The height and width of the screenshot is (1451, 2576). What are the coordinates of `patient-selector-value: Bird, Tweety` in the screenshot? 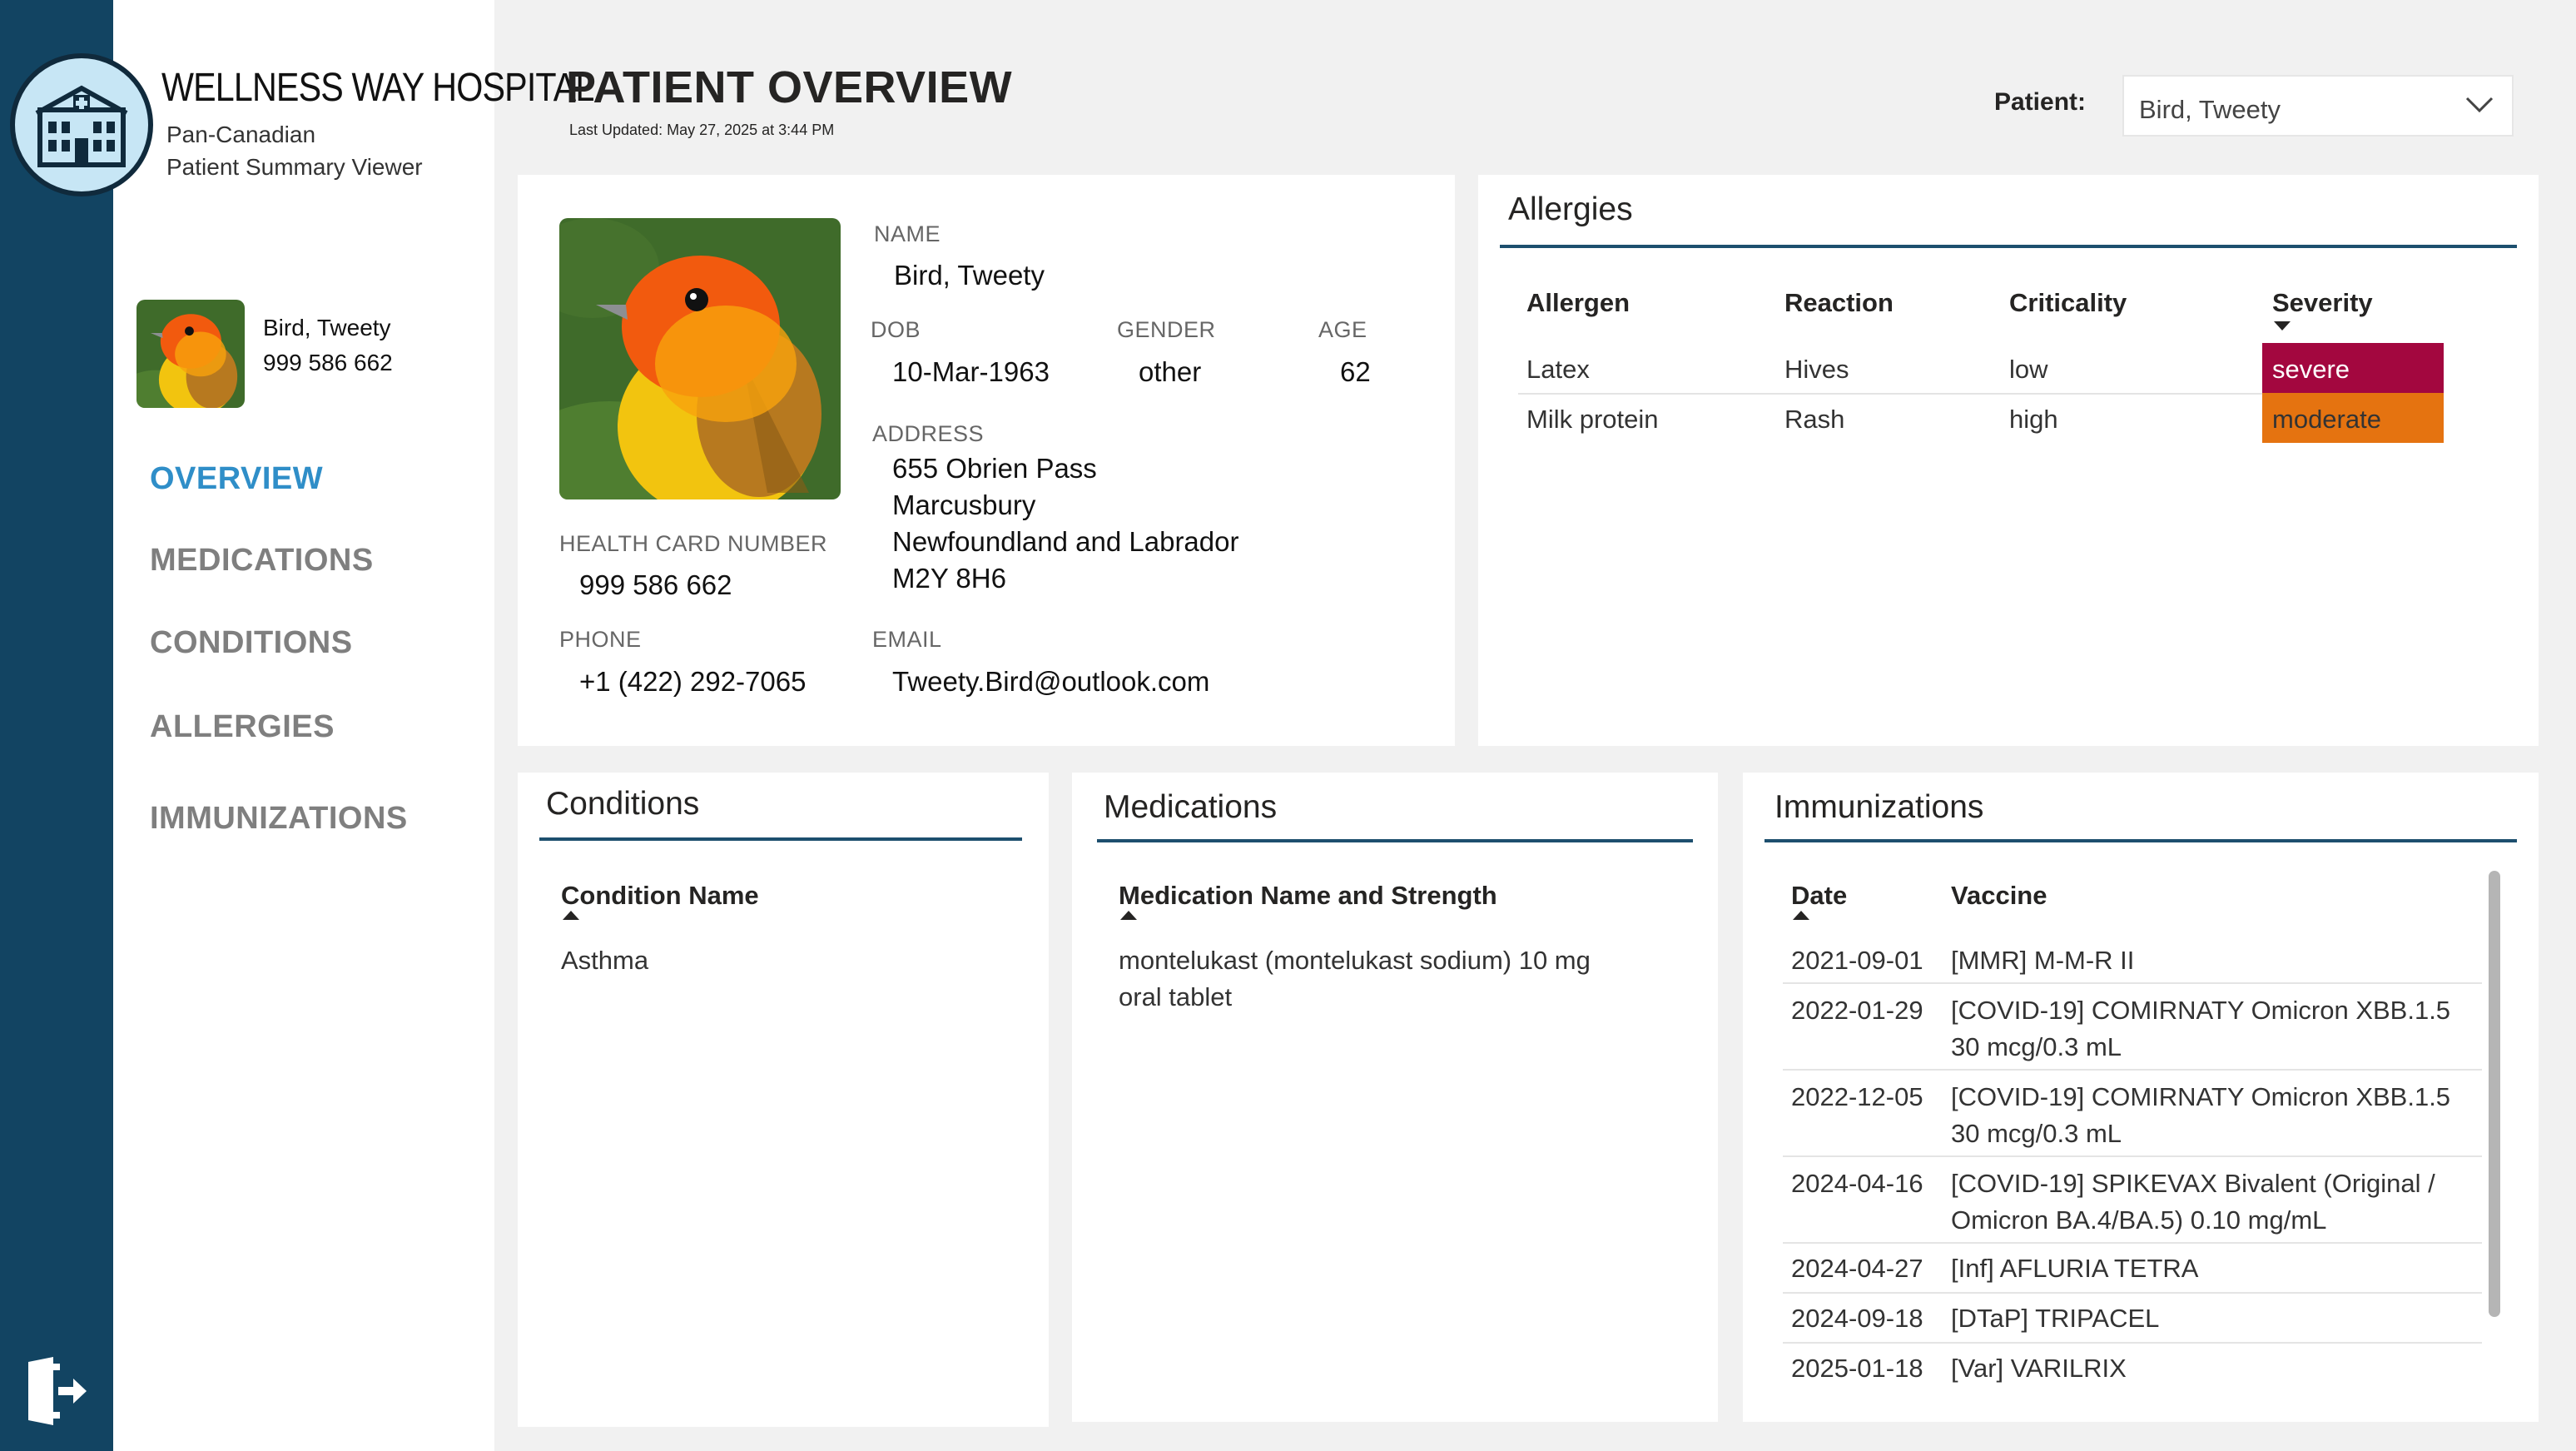 It's located at (2210, 109).